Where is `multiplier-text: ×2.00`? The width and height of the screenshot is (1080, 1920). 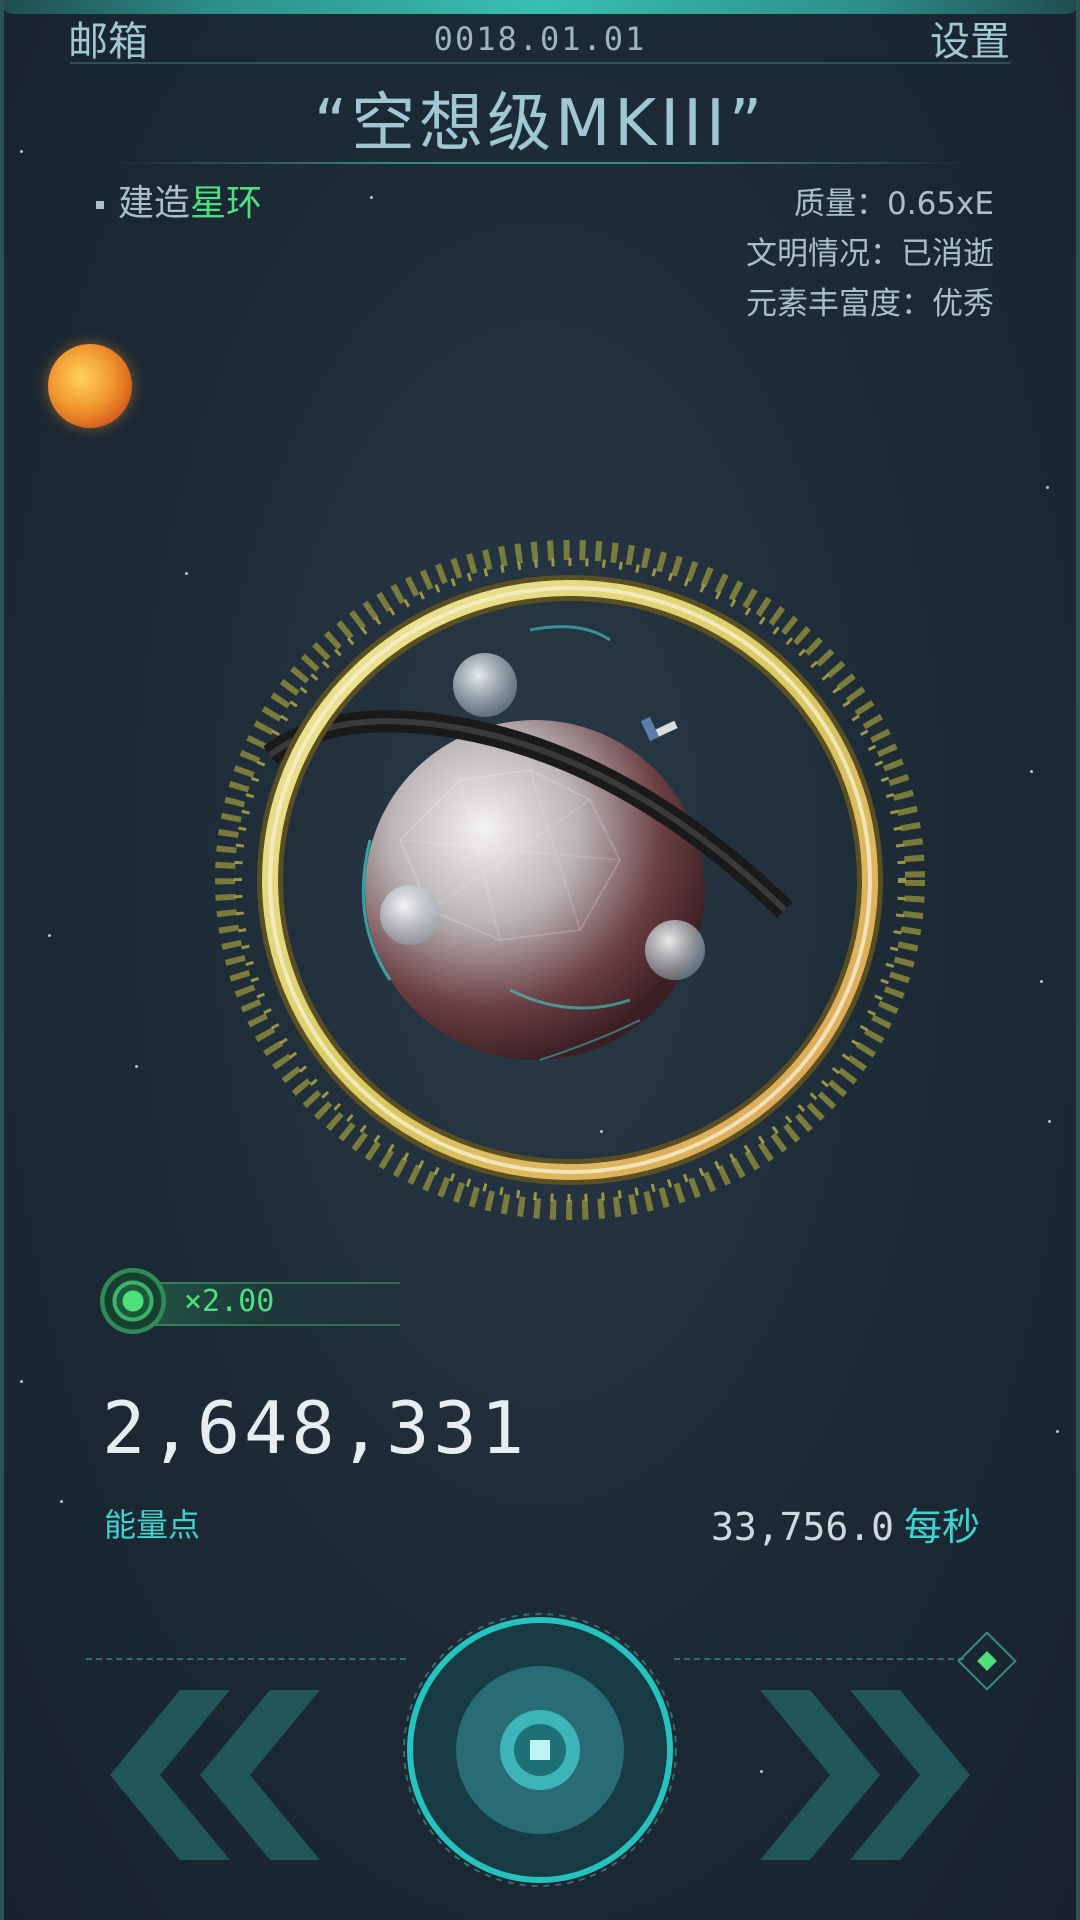 multiplier-text: ×2.00 is located at coordinates (229, 1301).